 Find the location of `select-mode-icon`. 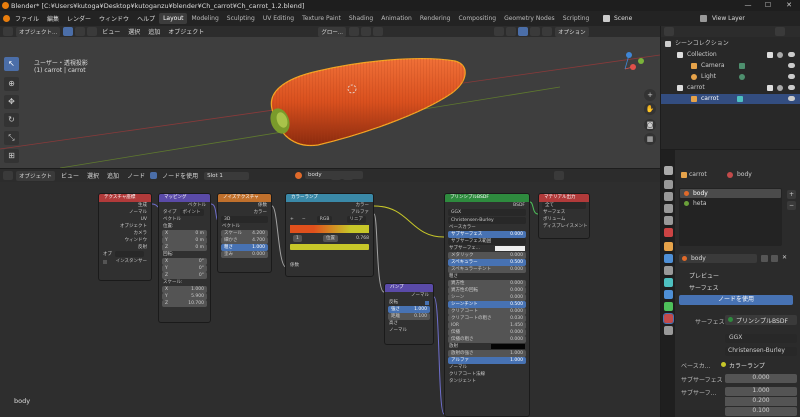

select-mode-icon is located at coordinates (68, 31).